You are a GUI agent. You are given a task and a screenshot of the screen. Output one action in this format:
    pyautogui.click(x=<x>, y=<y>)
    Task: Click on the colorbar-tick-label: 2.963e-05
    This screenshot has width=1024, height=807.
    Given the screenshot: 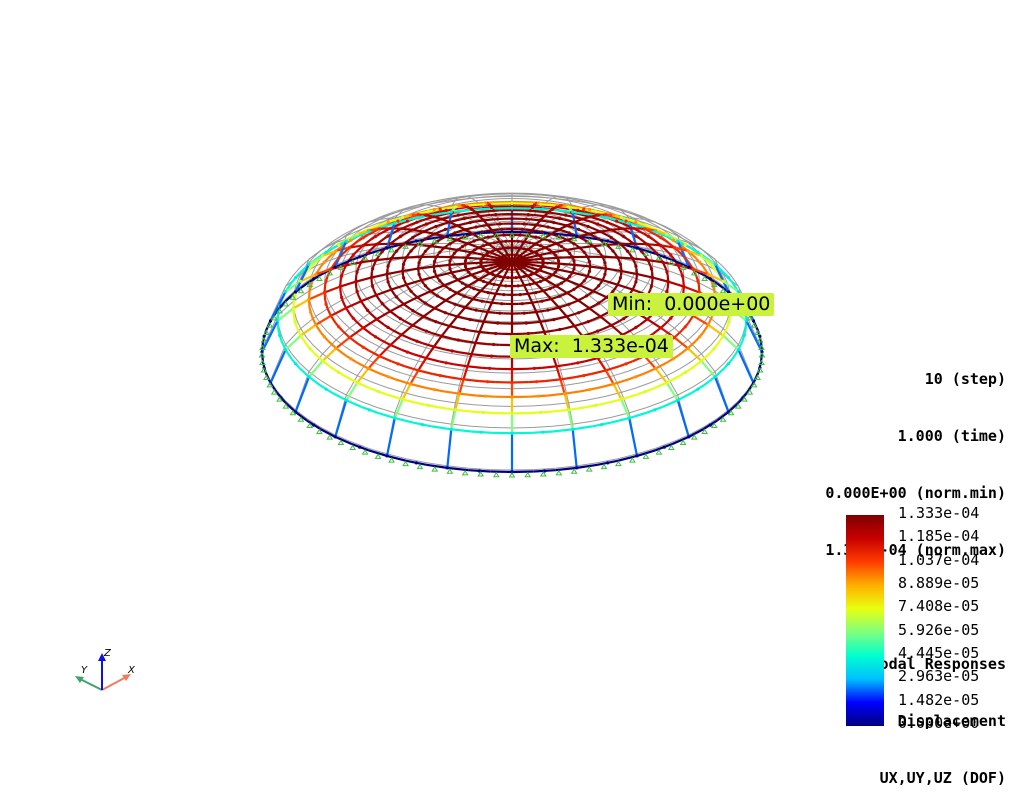 What is the action you would take?
    pyautogui.click(x=938, y=676)
    